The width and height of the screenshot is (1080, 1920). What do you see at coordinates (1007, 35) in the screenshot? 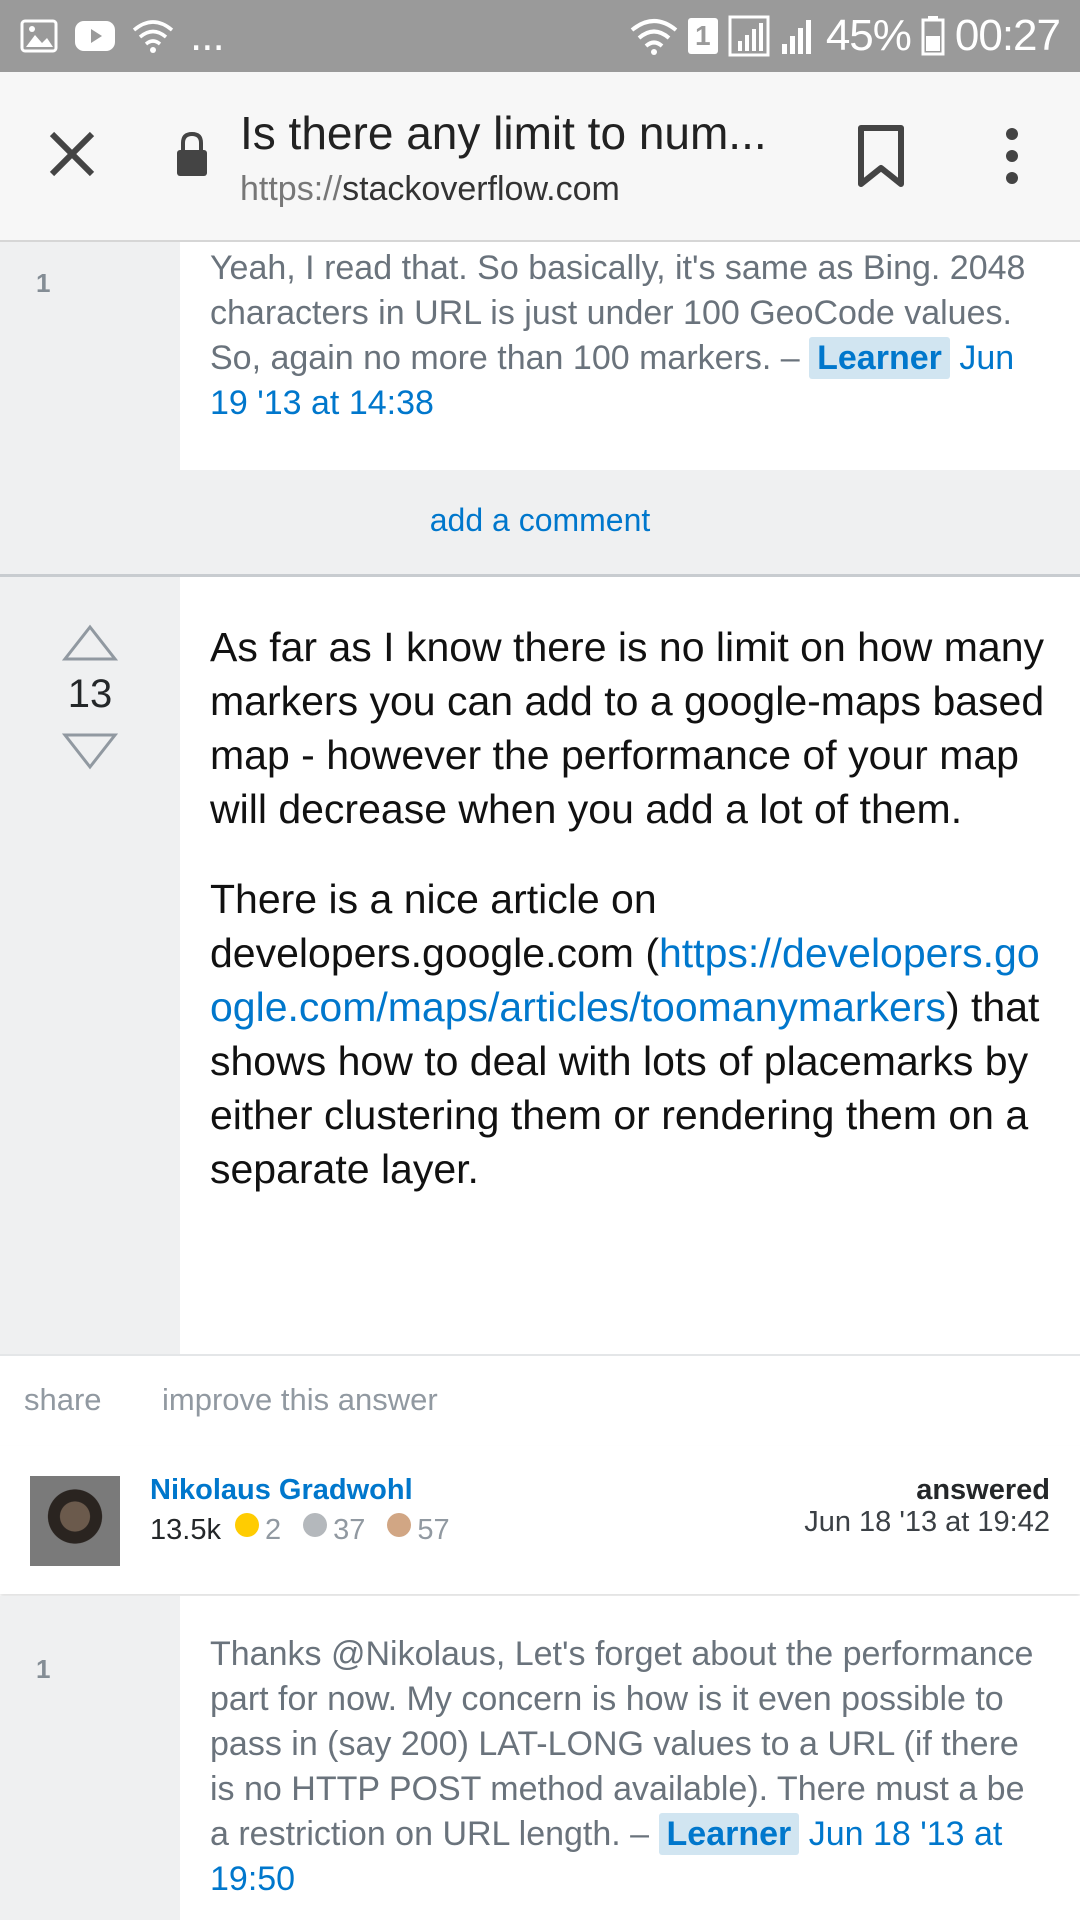
I see `clock: 00:27` at bounding box center [1007, 35].